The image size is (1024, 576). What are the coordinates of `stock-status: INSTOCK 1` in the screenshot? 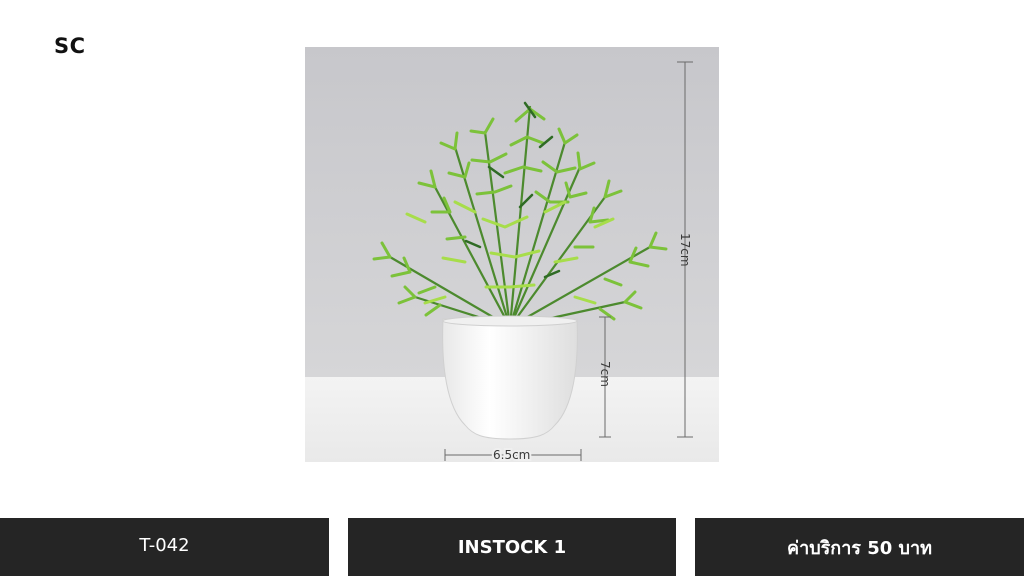 It's located at (512, 547).